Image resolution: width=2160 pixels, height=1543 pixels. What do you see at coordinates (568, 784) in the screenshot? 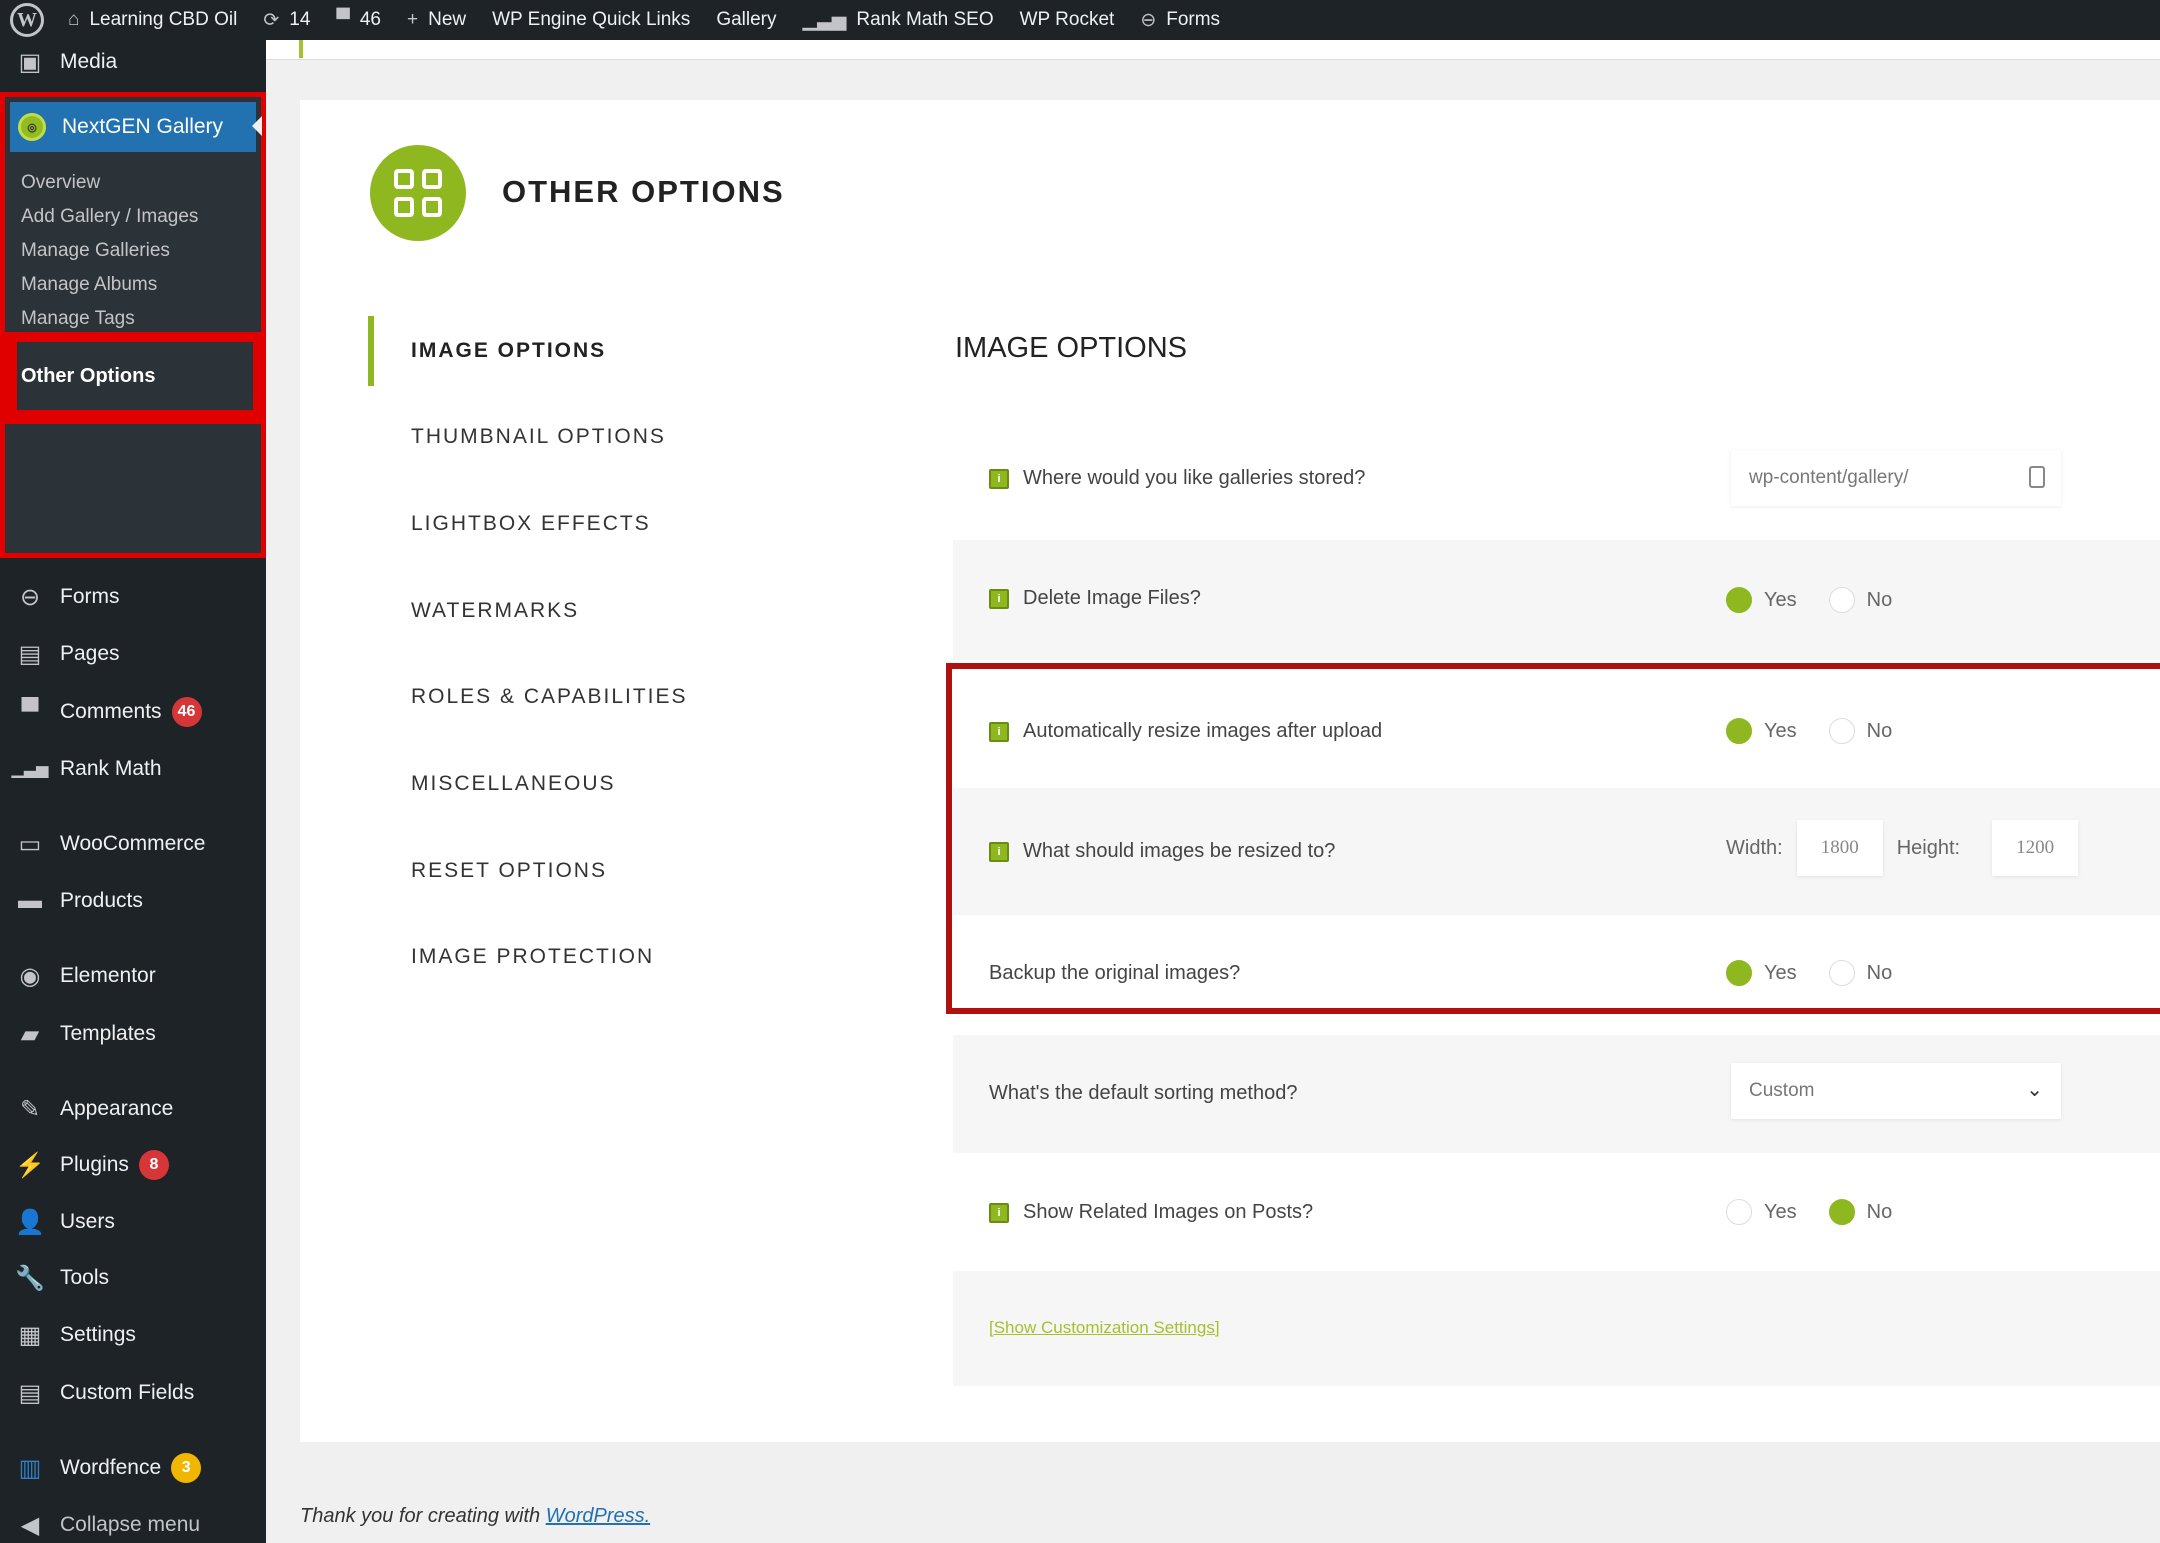
I see `tab-miscellaneous: MISCELLANEOUS` at bounding box center [568, 784].